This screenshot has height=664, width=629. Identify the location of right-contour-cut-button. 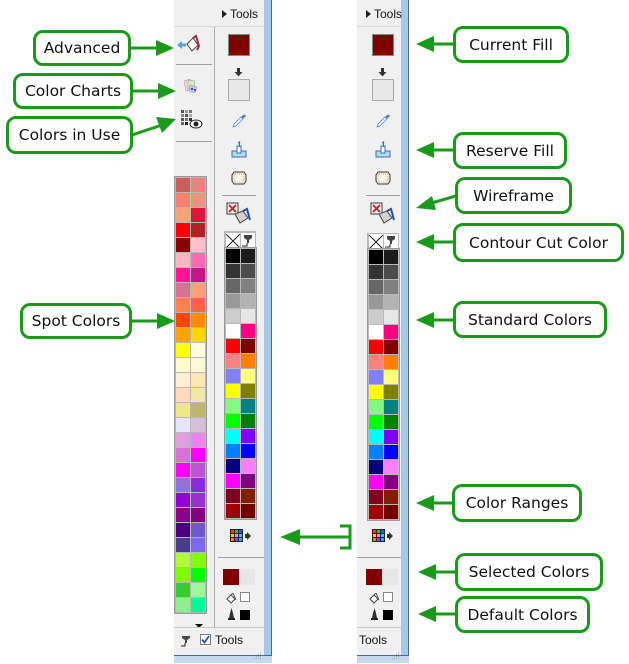
(383, 214).